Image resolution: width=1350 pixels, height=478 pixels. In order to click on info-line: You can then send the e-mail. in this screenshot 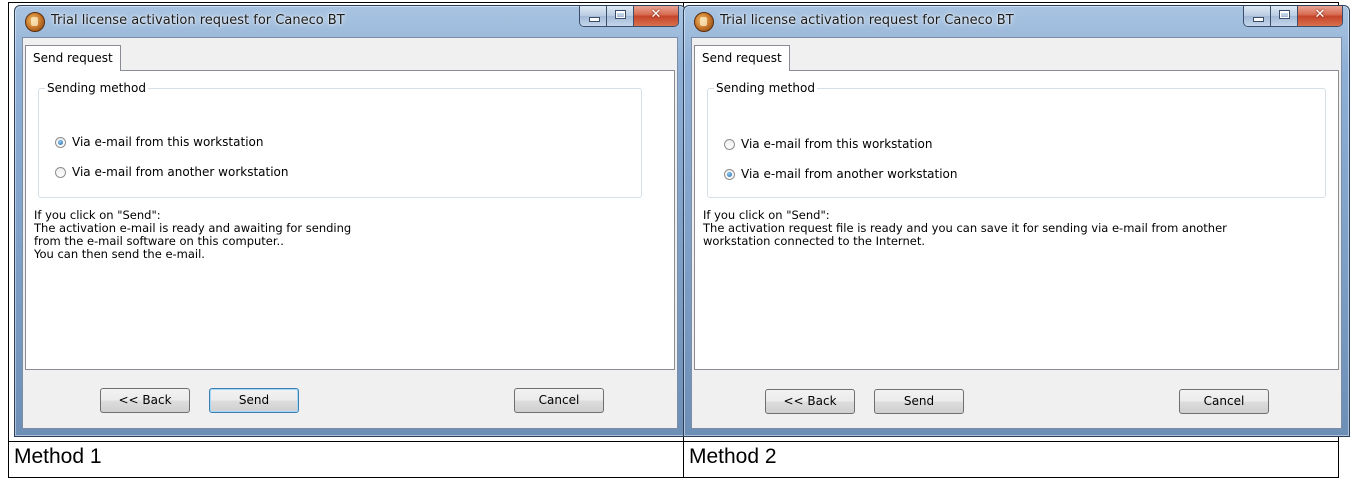, I will do `click(119, 254)`.